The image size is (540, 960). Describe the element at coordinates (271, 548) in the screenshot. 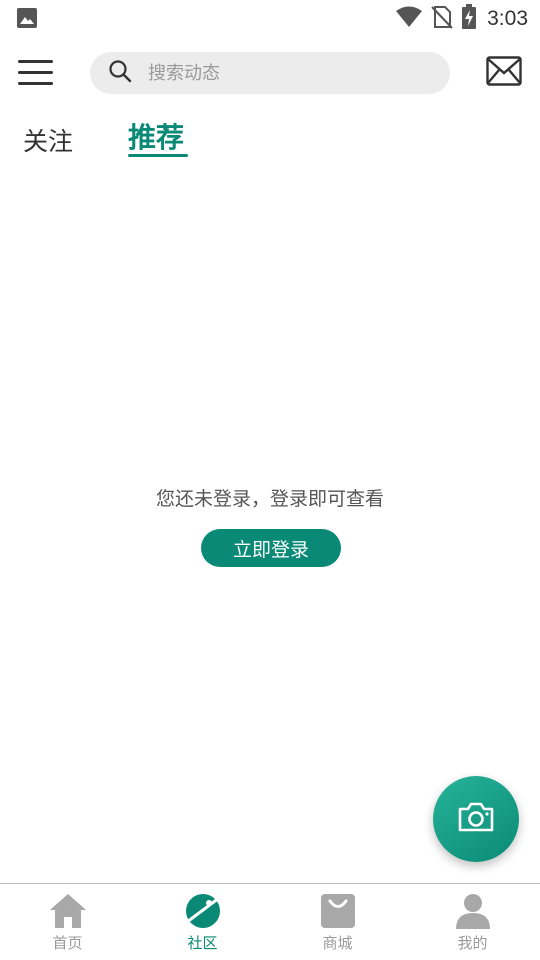

I see `login-button: 立即登录` at that location.